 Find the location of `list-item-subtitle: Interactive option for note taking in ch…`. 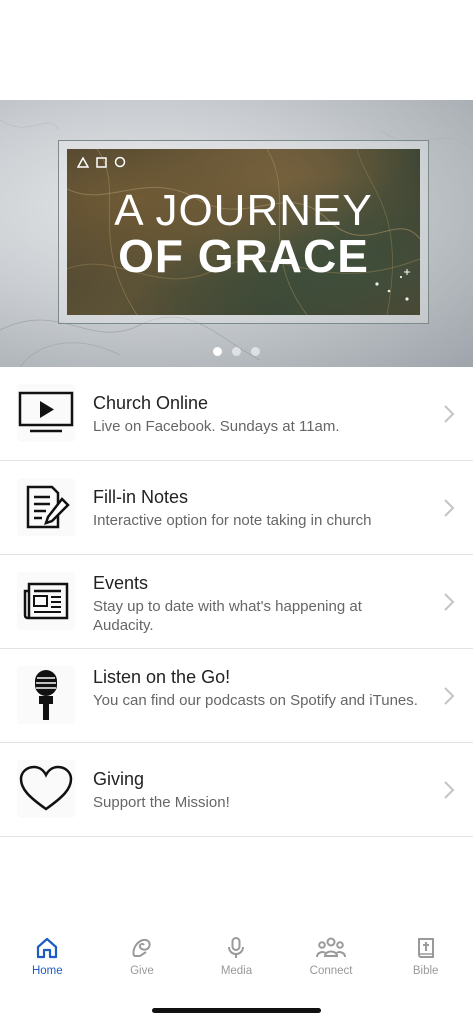

list-item-subtitle: Interactive option for note taking in ch… is located at coordinates (232, 520).